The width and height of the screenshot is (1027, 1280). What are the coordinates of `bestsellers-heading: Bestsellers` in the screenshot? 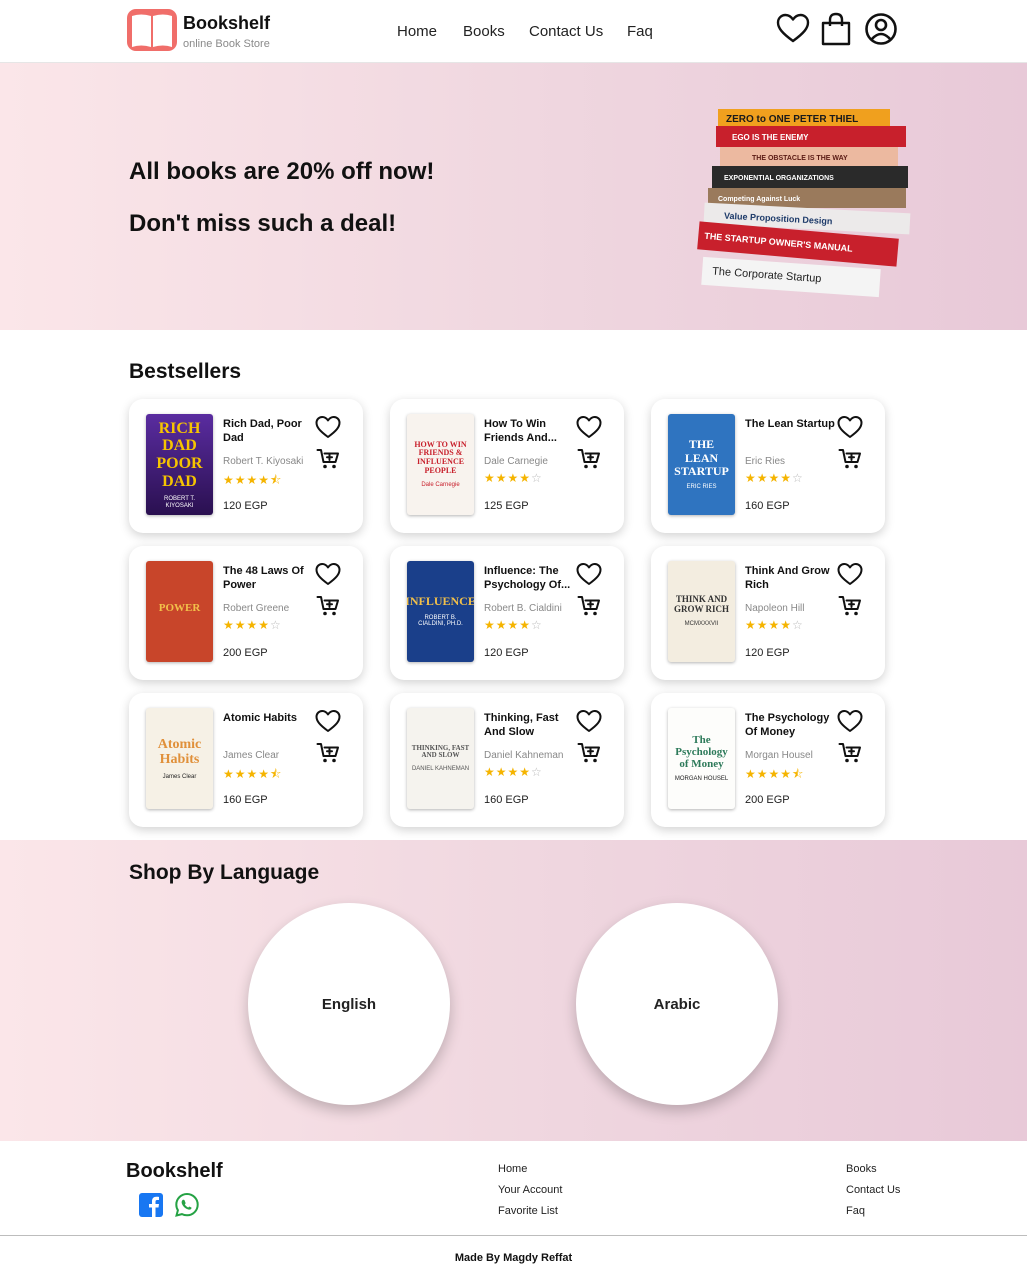 It's located at (185, 371).